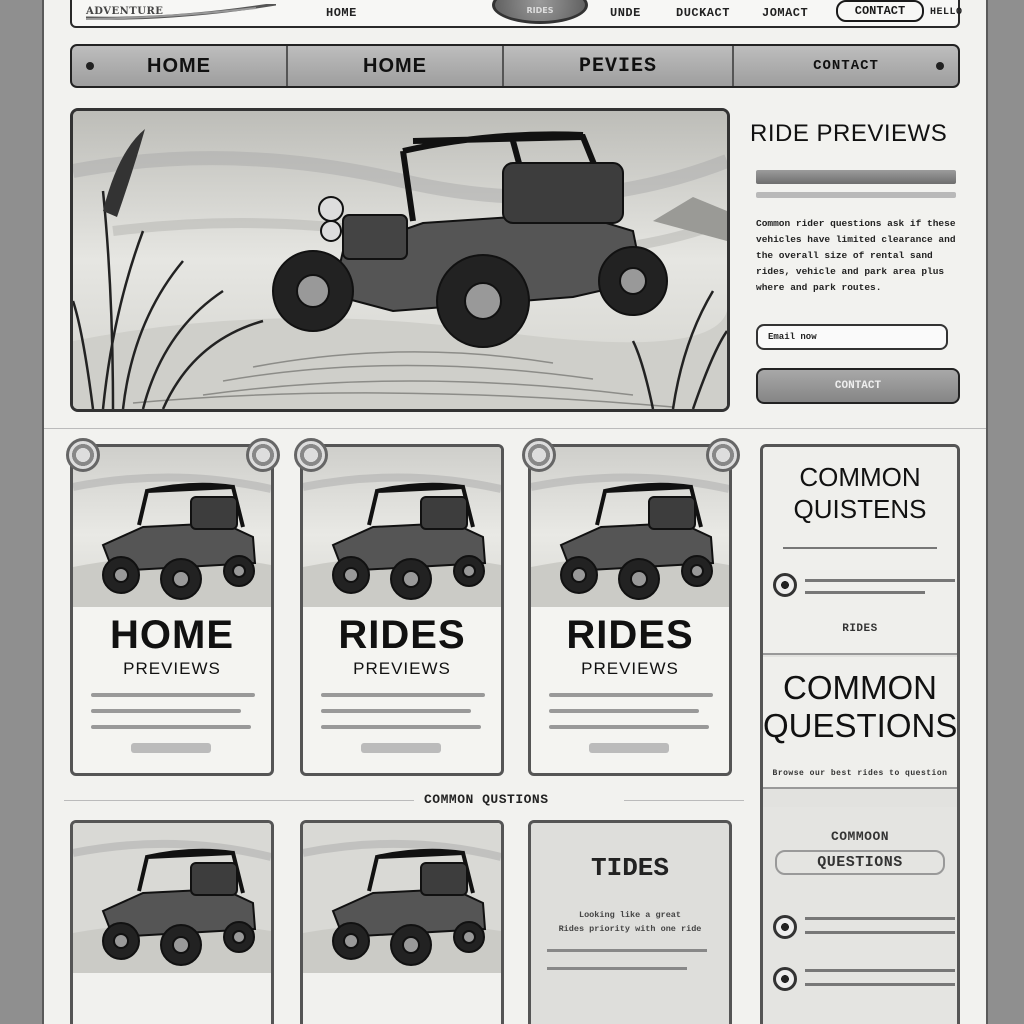  I want to click on bottom-card-text-2: Rides priority with one ride, so click(630, 929).